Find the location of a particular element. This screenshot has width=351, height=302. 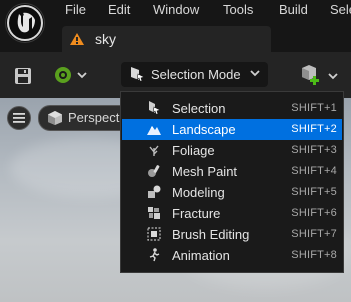

selection-mode-dropdown: Selection Mode is located at coordinates (194, 74).